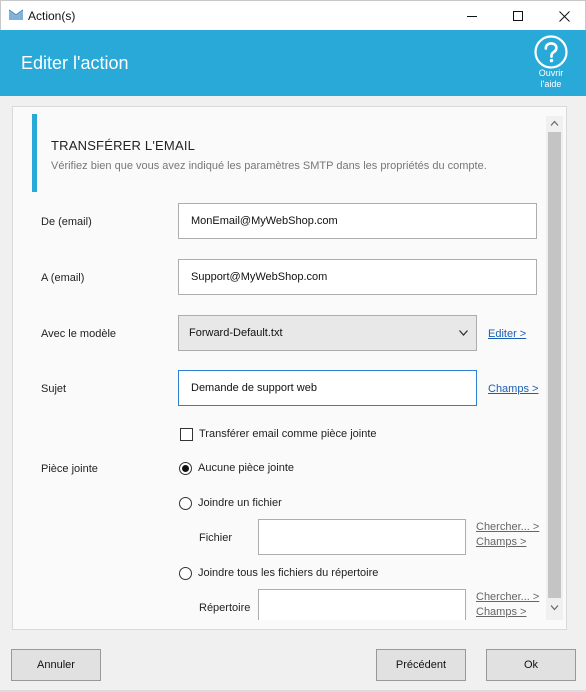 This screenshot has width=586, height=692. What do you see at coordinates (63, 278) in the screenshot?
I see `to-label: A (email)` at bounding box center [63, 278].